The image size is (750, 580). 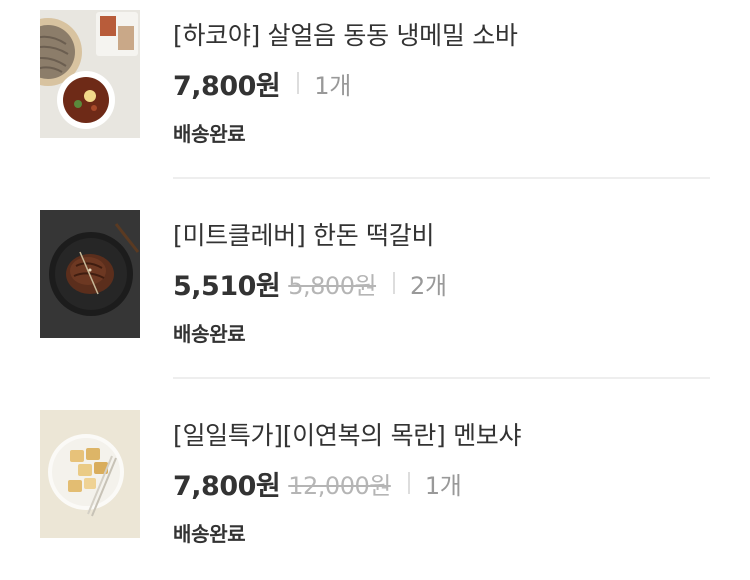 I want to click on sale-price: 5,510원, so click(x=227, y=286).